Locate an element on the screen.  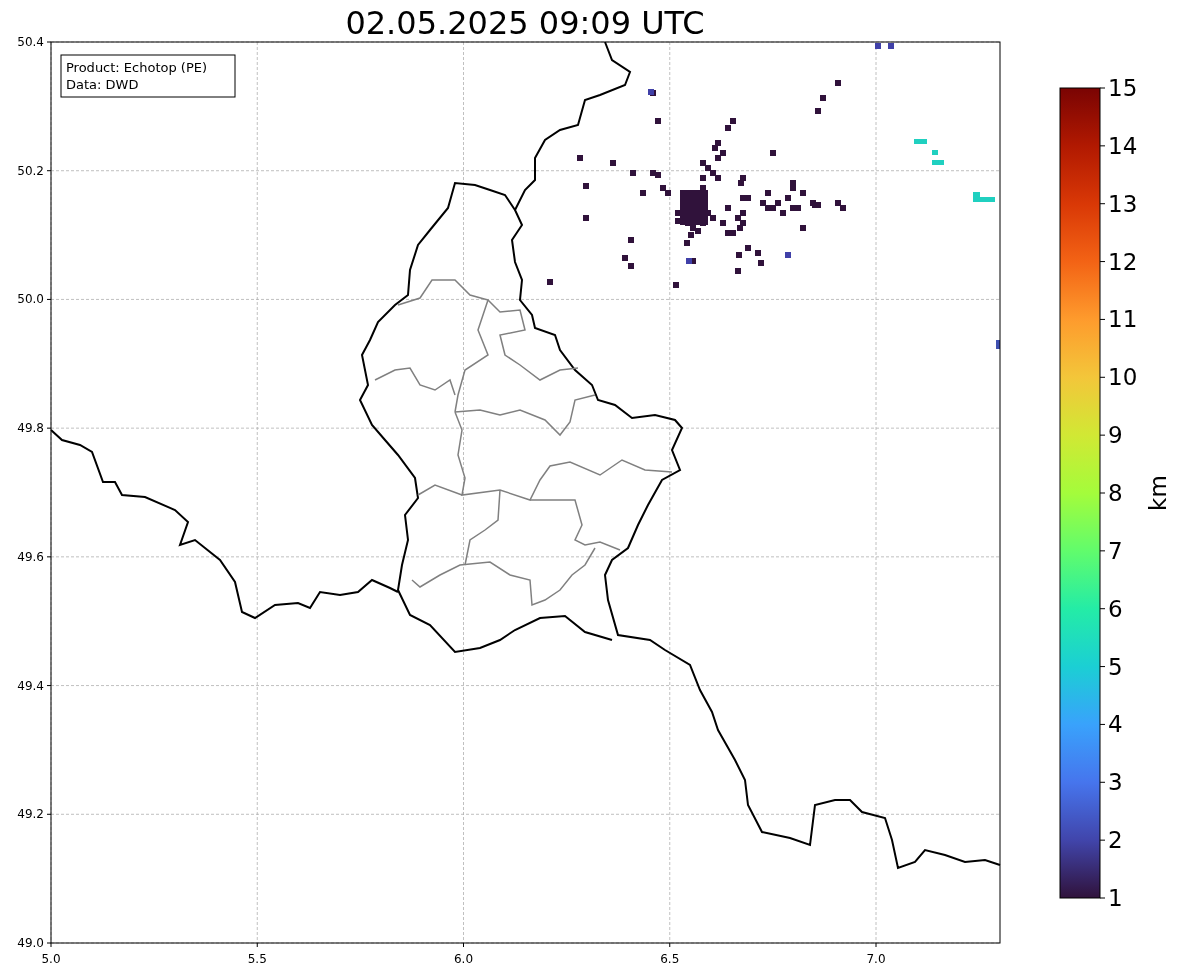
colorbar-tick-label: 3 is located at coordinates (1115, 782).